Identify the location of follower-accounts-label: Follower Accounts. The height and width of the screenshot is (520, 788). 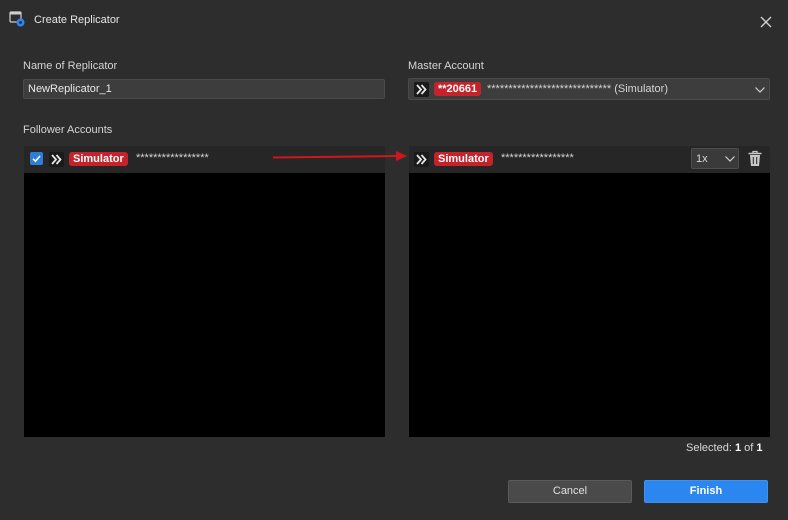
(68, 130).